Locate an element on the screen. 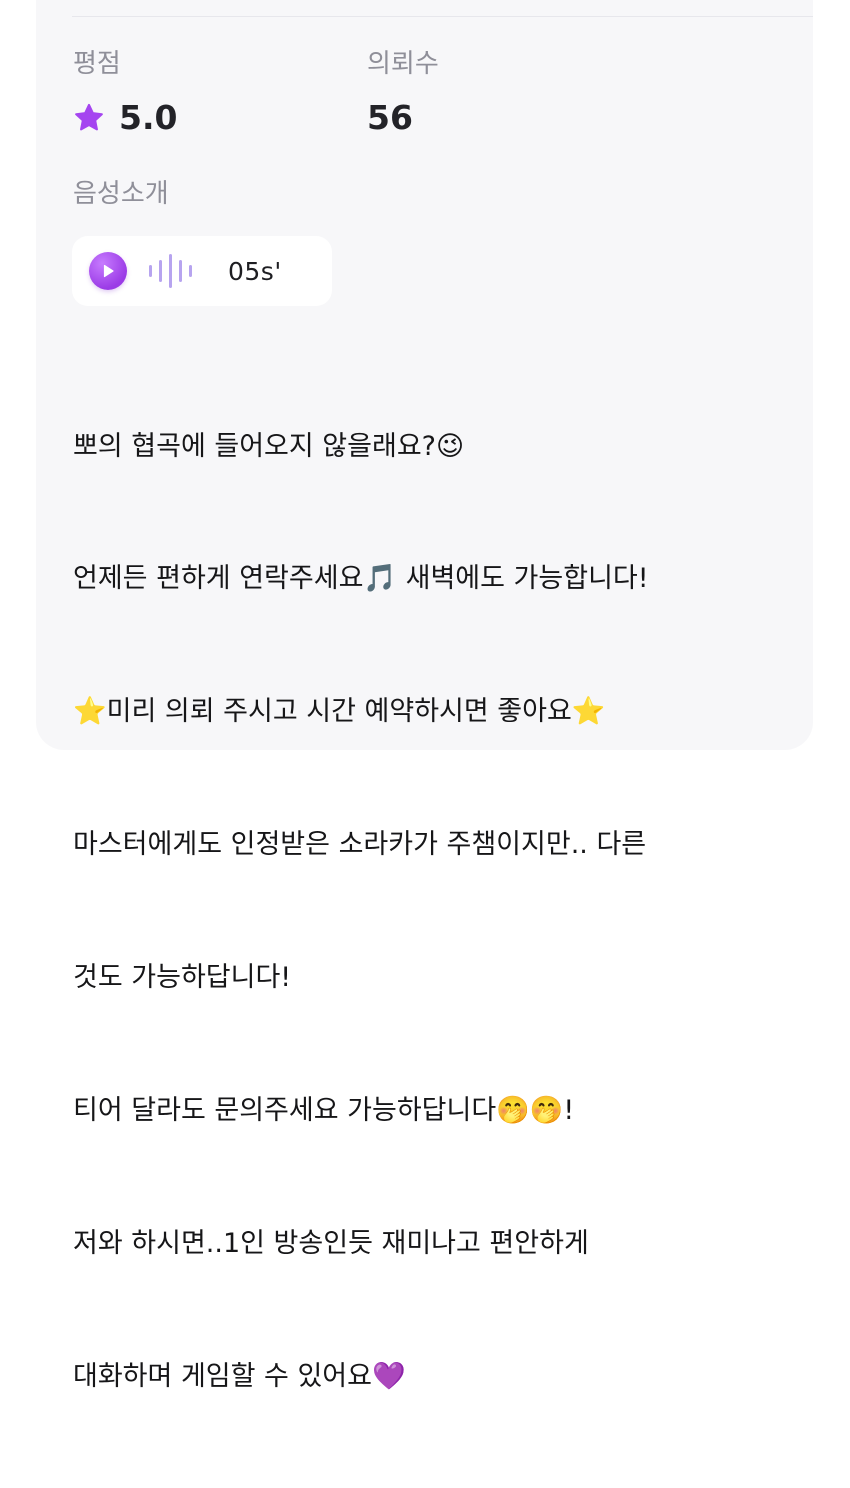 Image resolution: width=850 pixels, height=1488 pixels. intro-line: ⭐미리 의뢰 주시고 시간 예약하시면 좋아요⭐ is located at coordinates (339, 712).